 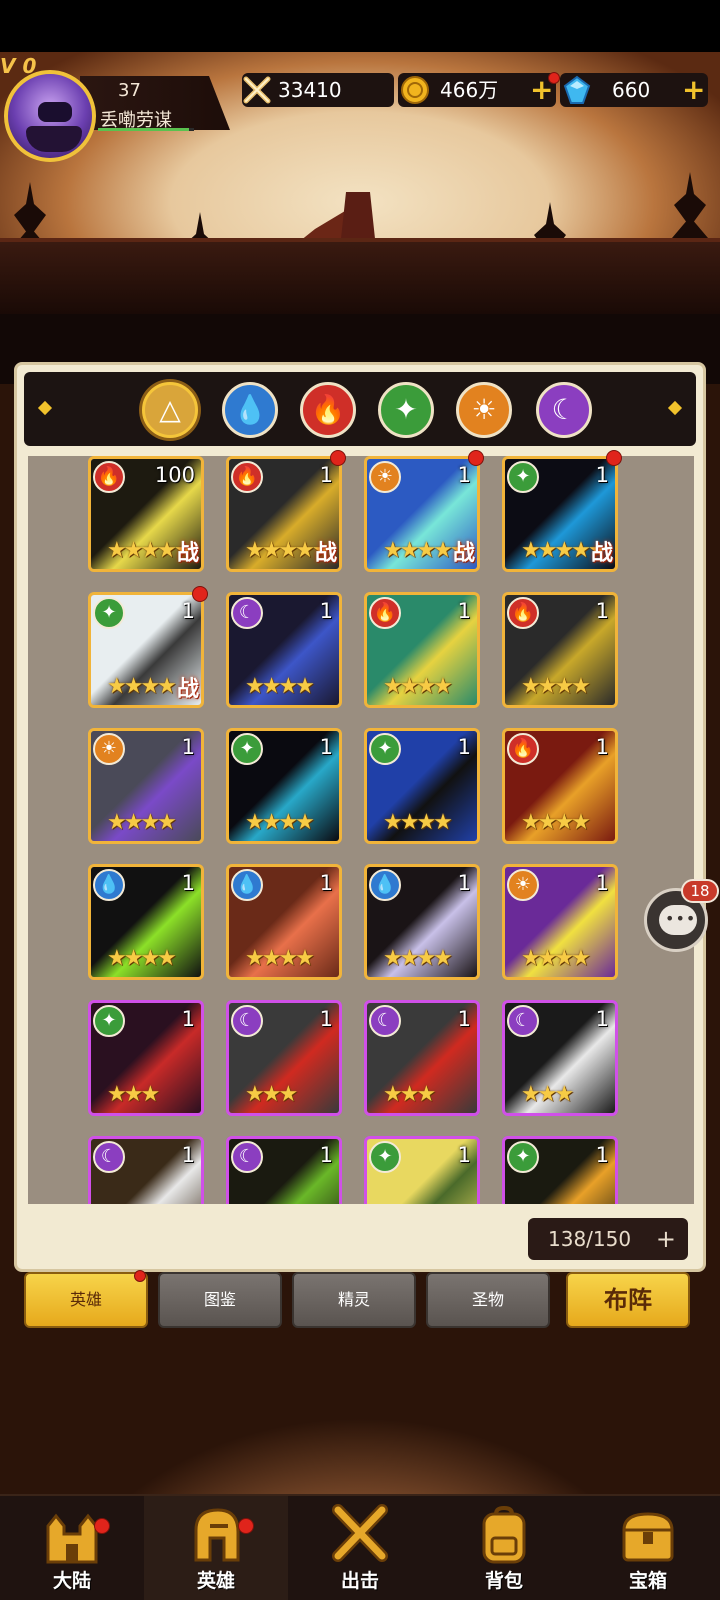 I want to click on nav-bag: 背包, so click(x=504, y=1548).